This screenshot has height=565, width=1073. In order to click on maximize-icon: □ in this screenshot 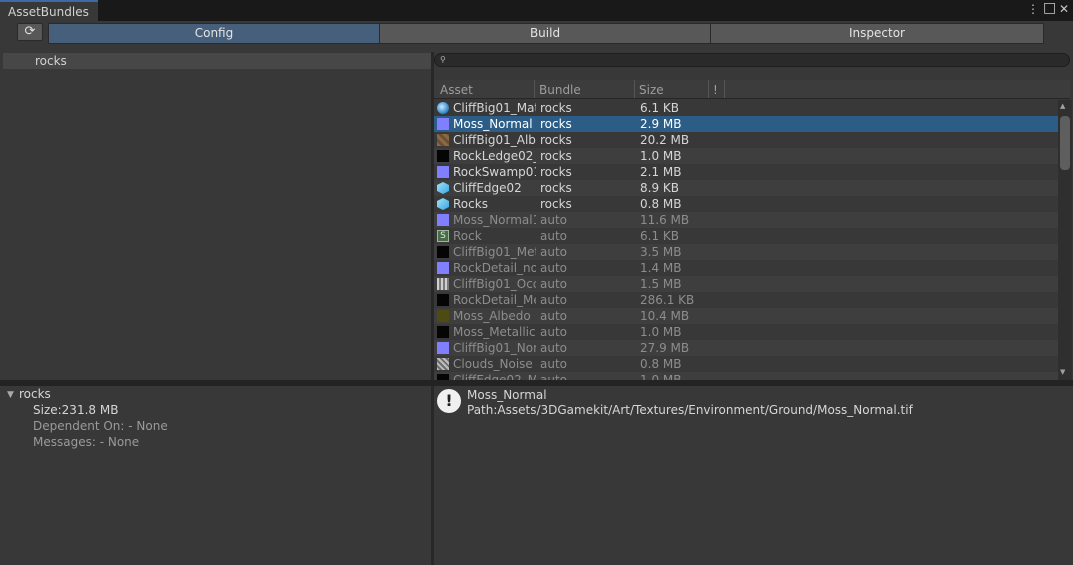, I will do `click(1049, 8)`.